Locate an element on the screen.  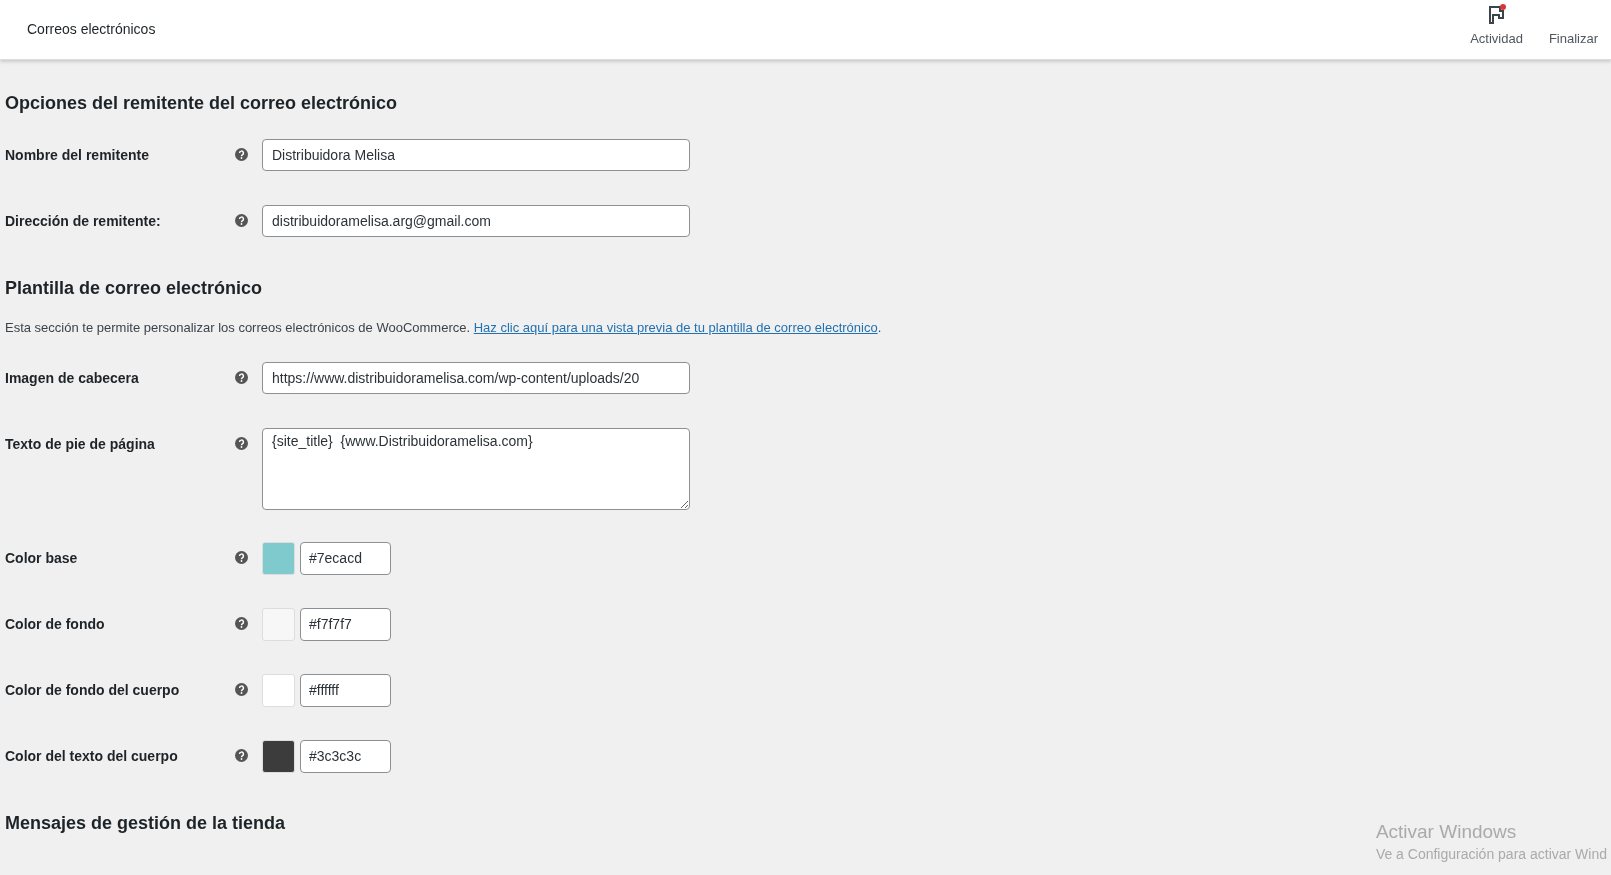
field-label: Color base is located at coordinates (42, 558).